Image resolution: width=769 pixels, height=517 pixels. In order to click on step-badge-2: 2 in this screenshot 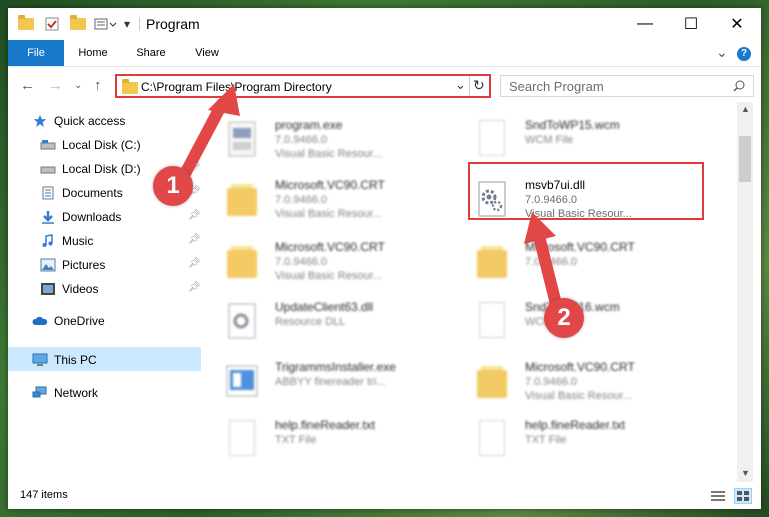, I will do `click(564, 318)`.